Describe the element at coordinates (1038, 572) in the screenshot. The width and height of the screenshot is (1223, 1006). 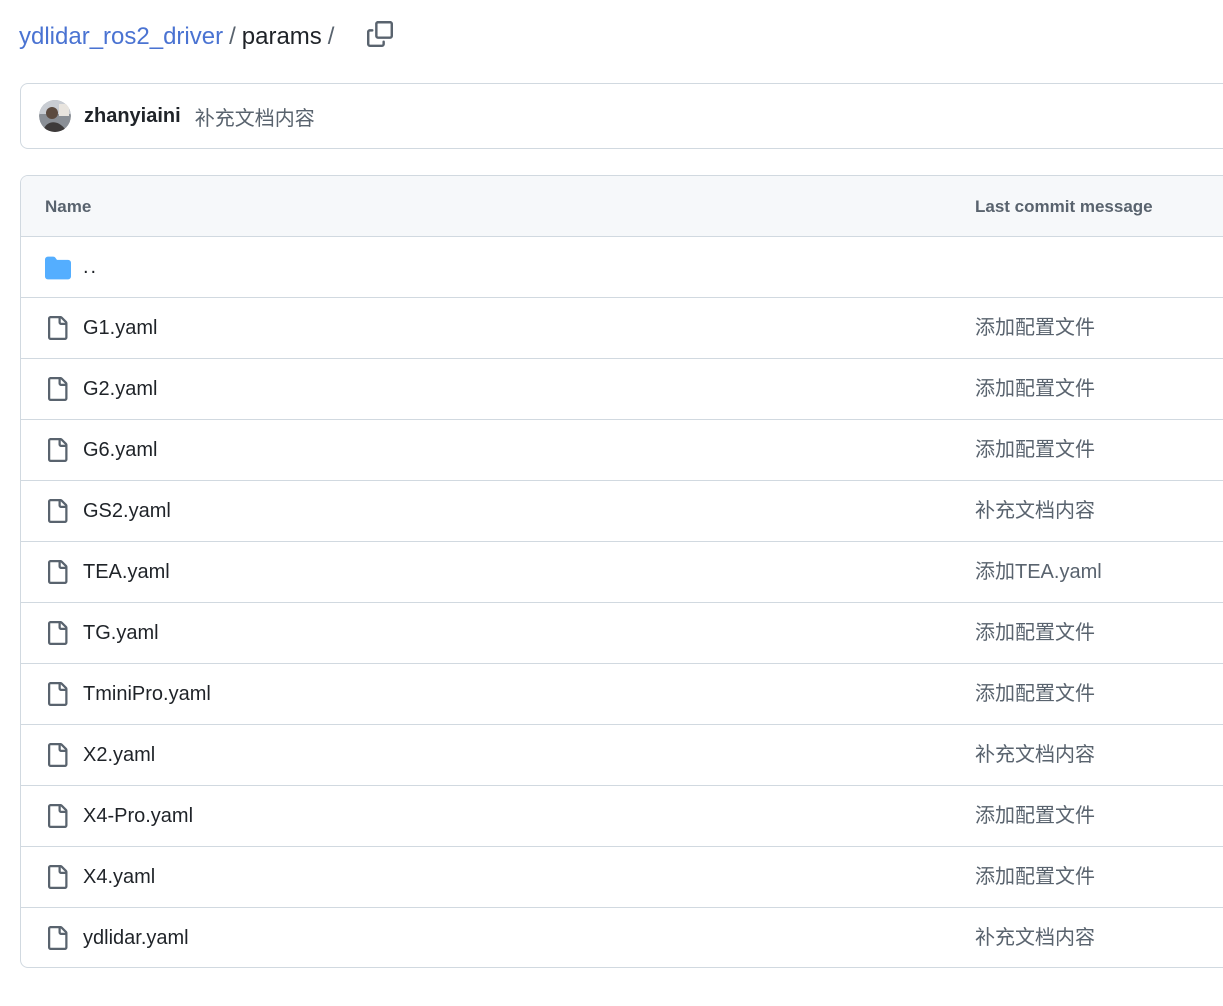
I see `file-commit-message-link: 添加TEA.yaml` at that location.